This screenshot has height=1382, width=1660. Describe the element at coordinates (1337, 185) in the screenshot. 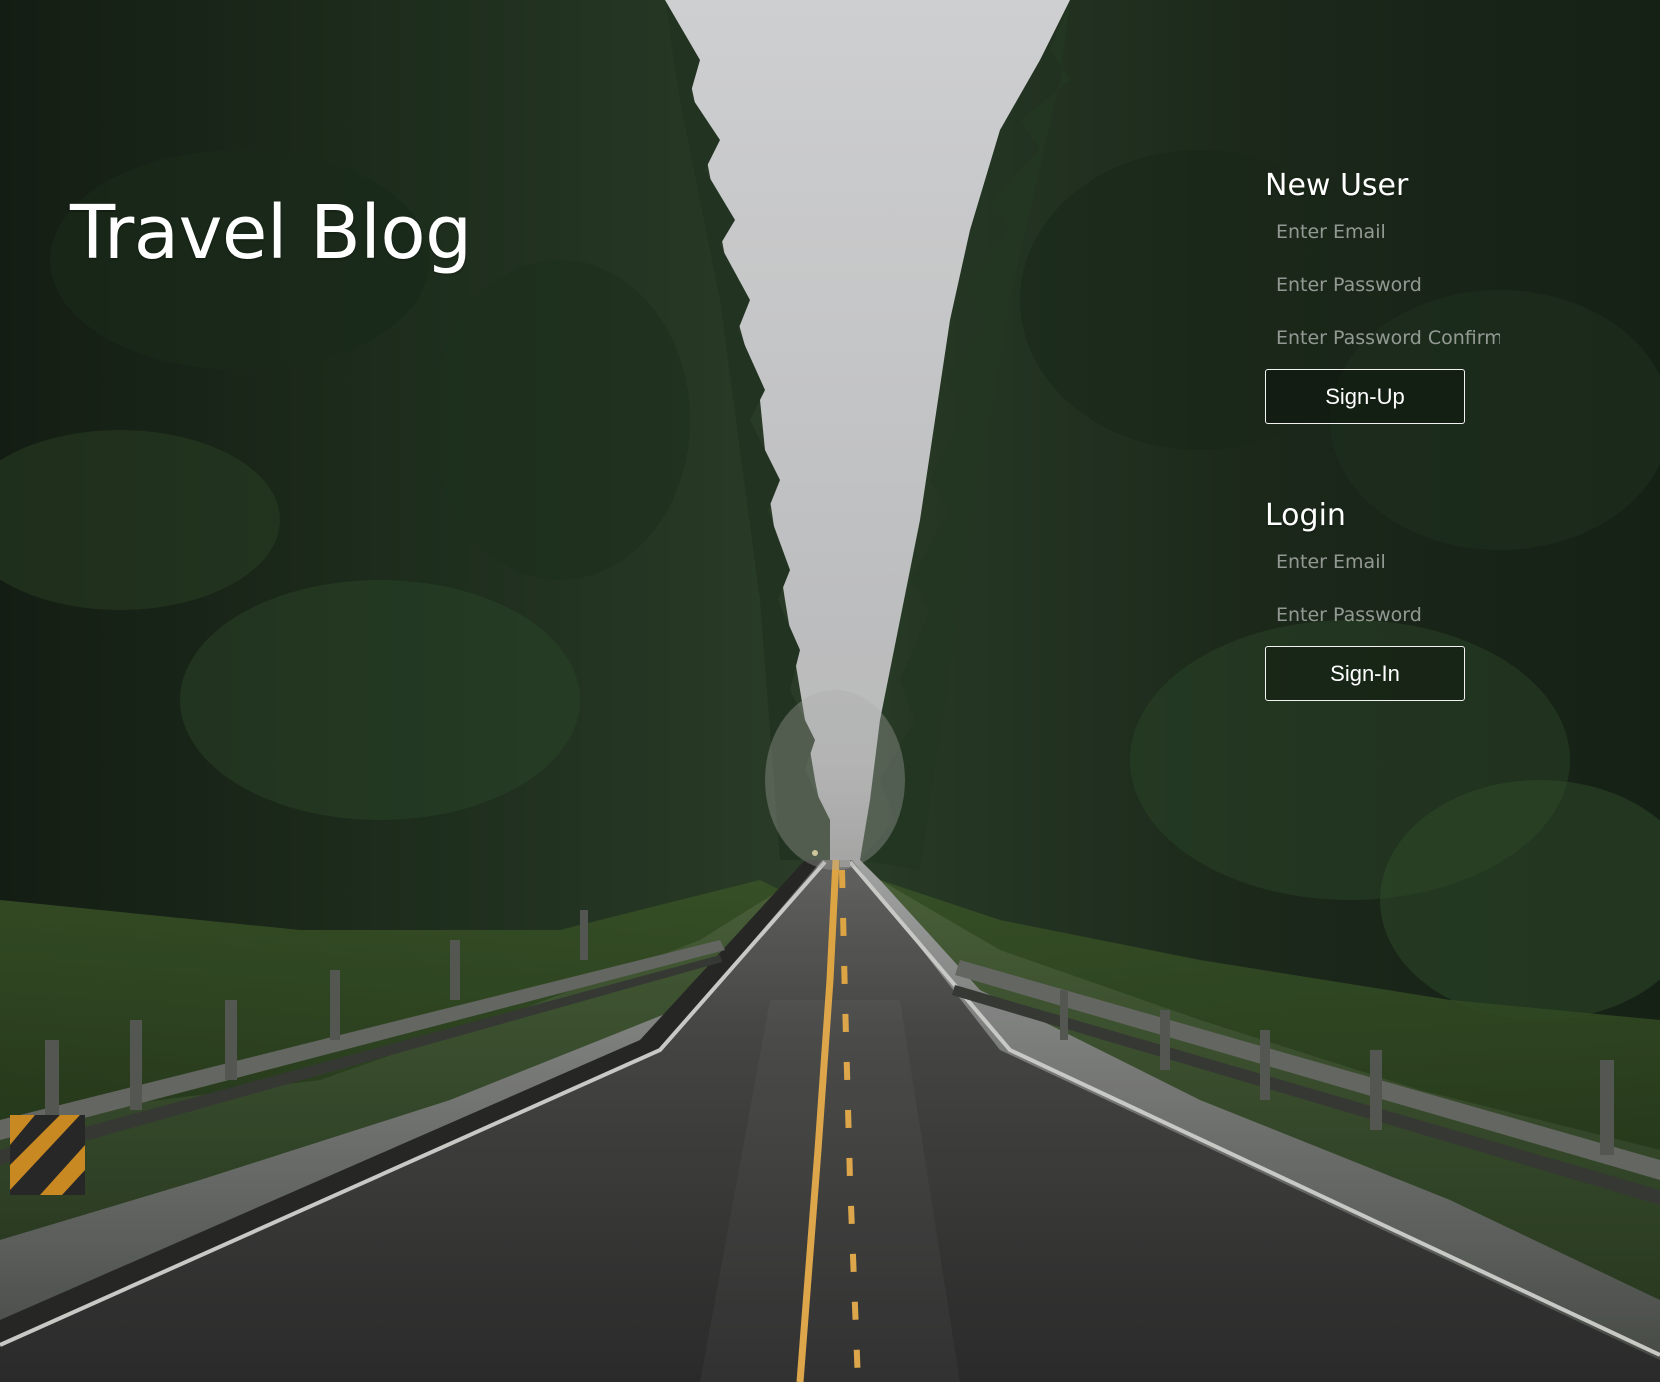

I see `signup-heading: New User` at that location.